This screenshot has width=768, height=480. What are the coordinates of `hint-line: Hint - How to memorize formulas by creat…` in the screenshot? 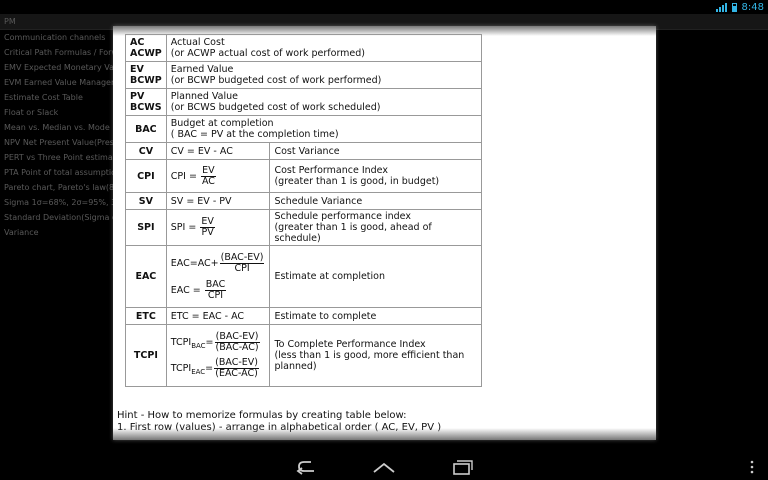 It's located at (262, 415).